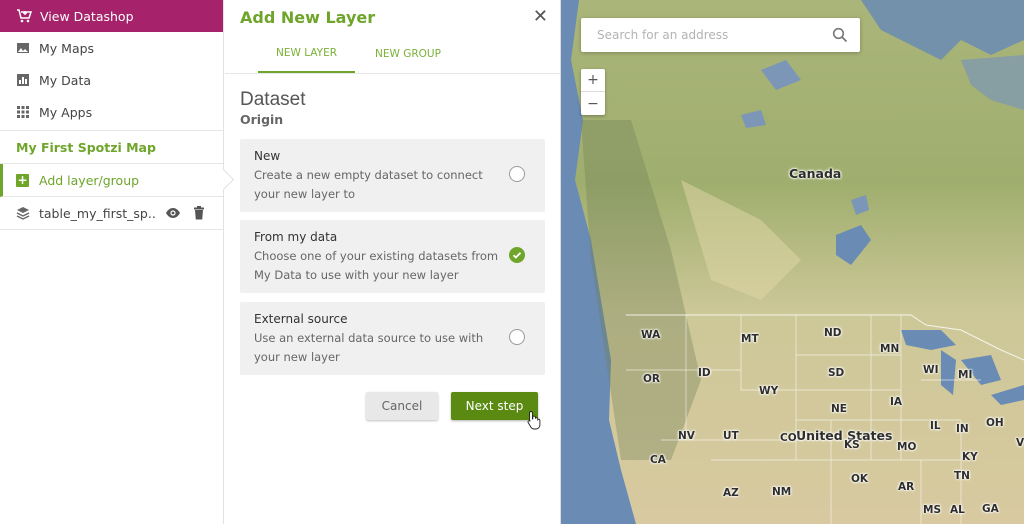 The image size is (1024, 524). What do you see at coordinates (686, 436) in the screenshot?
I see `map-label: NV` at bounding box center [686, 436].